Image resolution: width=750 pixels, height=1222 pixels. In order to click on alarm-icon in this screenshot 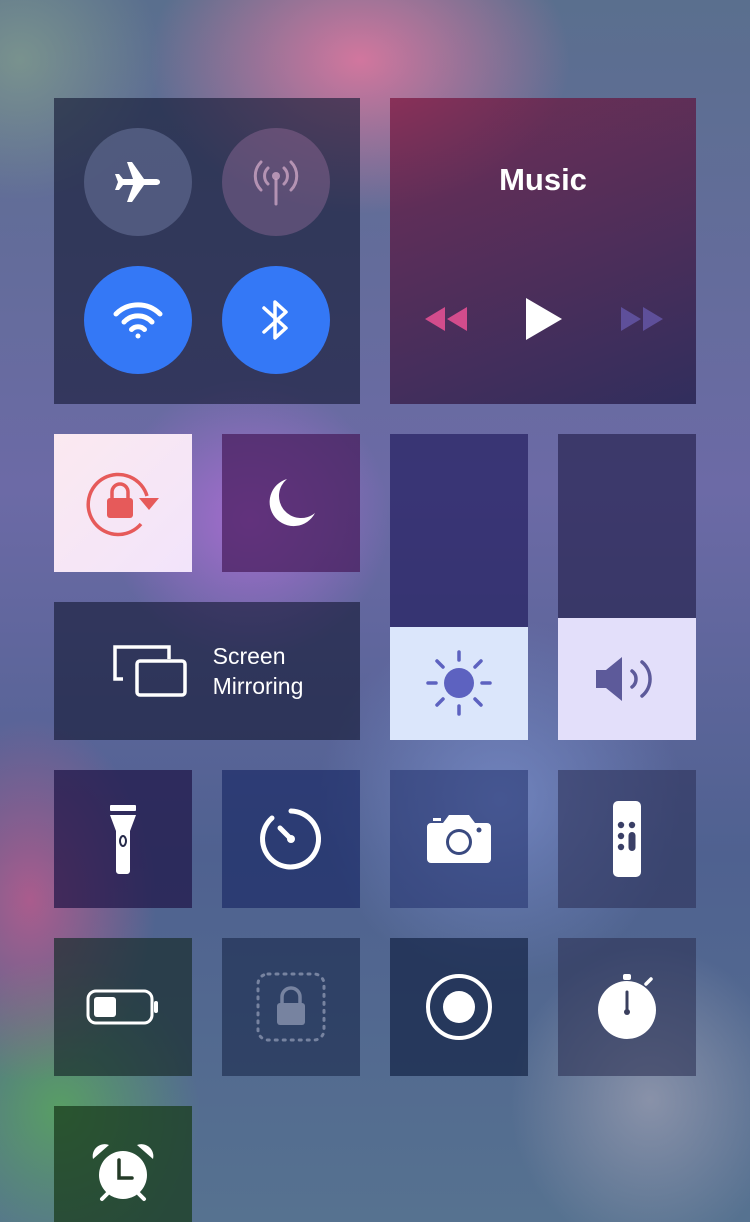, I will do `click(123, 1172)`.